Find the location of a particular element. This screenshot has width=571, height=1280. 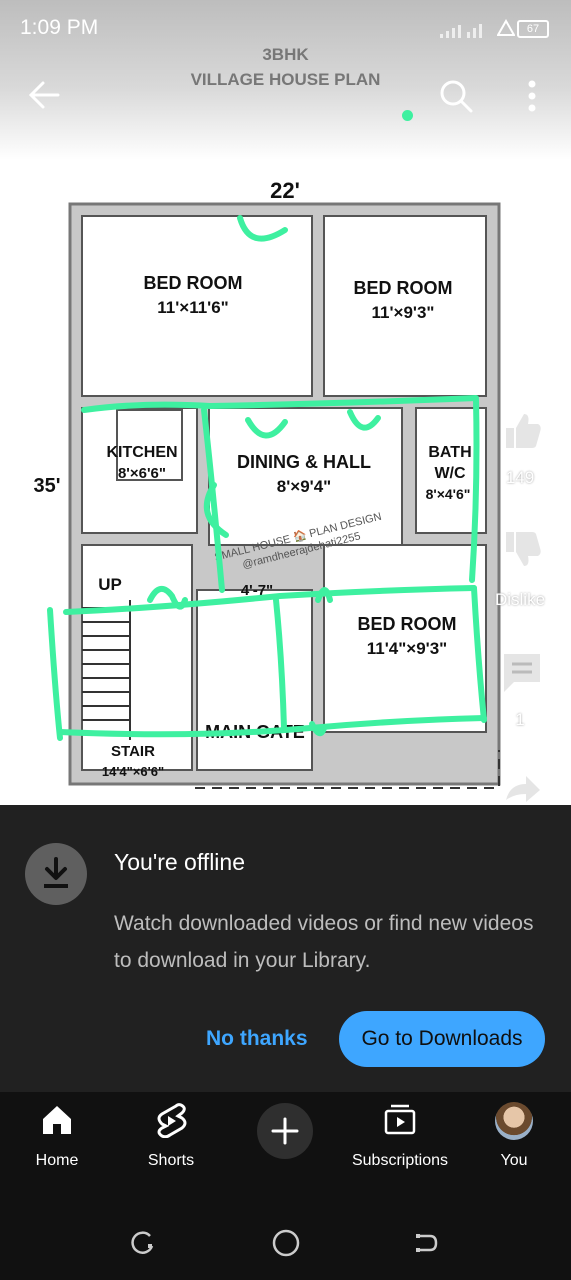

room-name: STAIR is located at coordinates (133, 751).